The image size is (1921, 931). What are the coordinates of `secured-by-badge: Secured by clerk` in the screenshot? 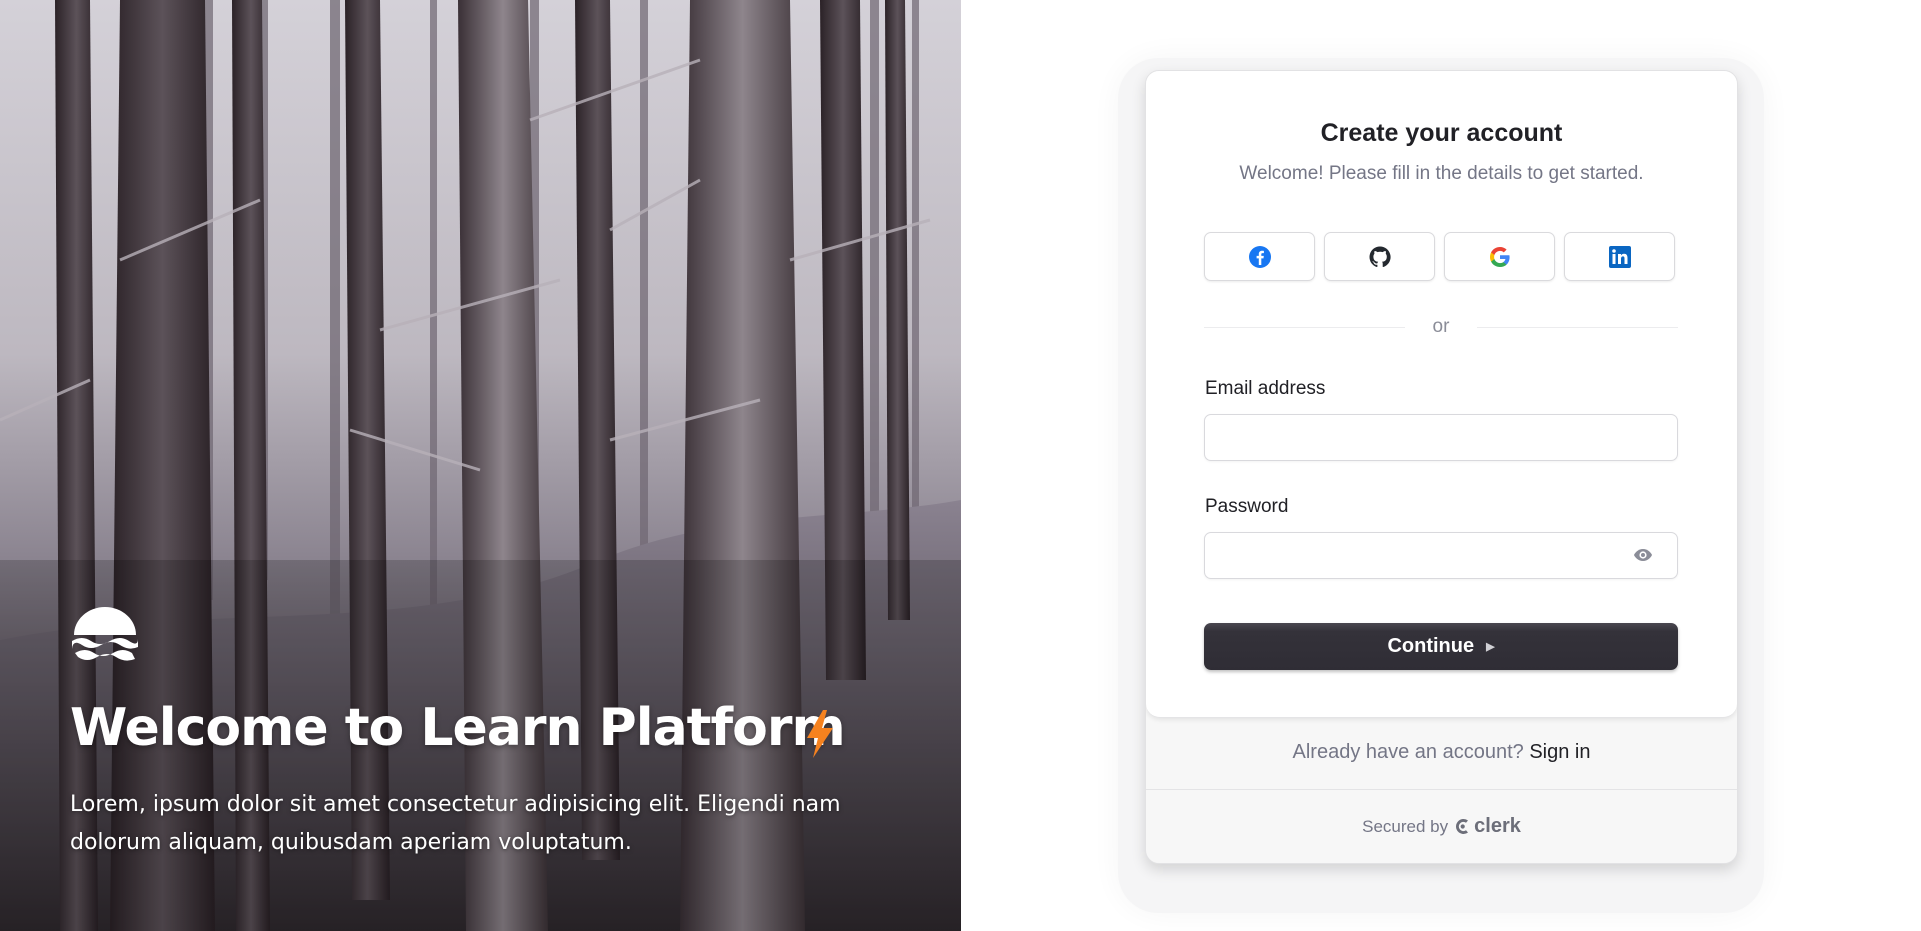 It's located at (1441, 826).